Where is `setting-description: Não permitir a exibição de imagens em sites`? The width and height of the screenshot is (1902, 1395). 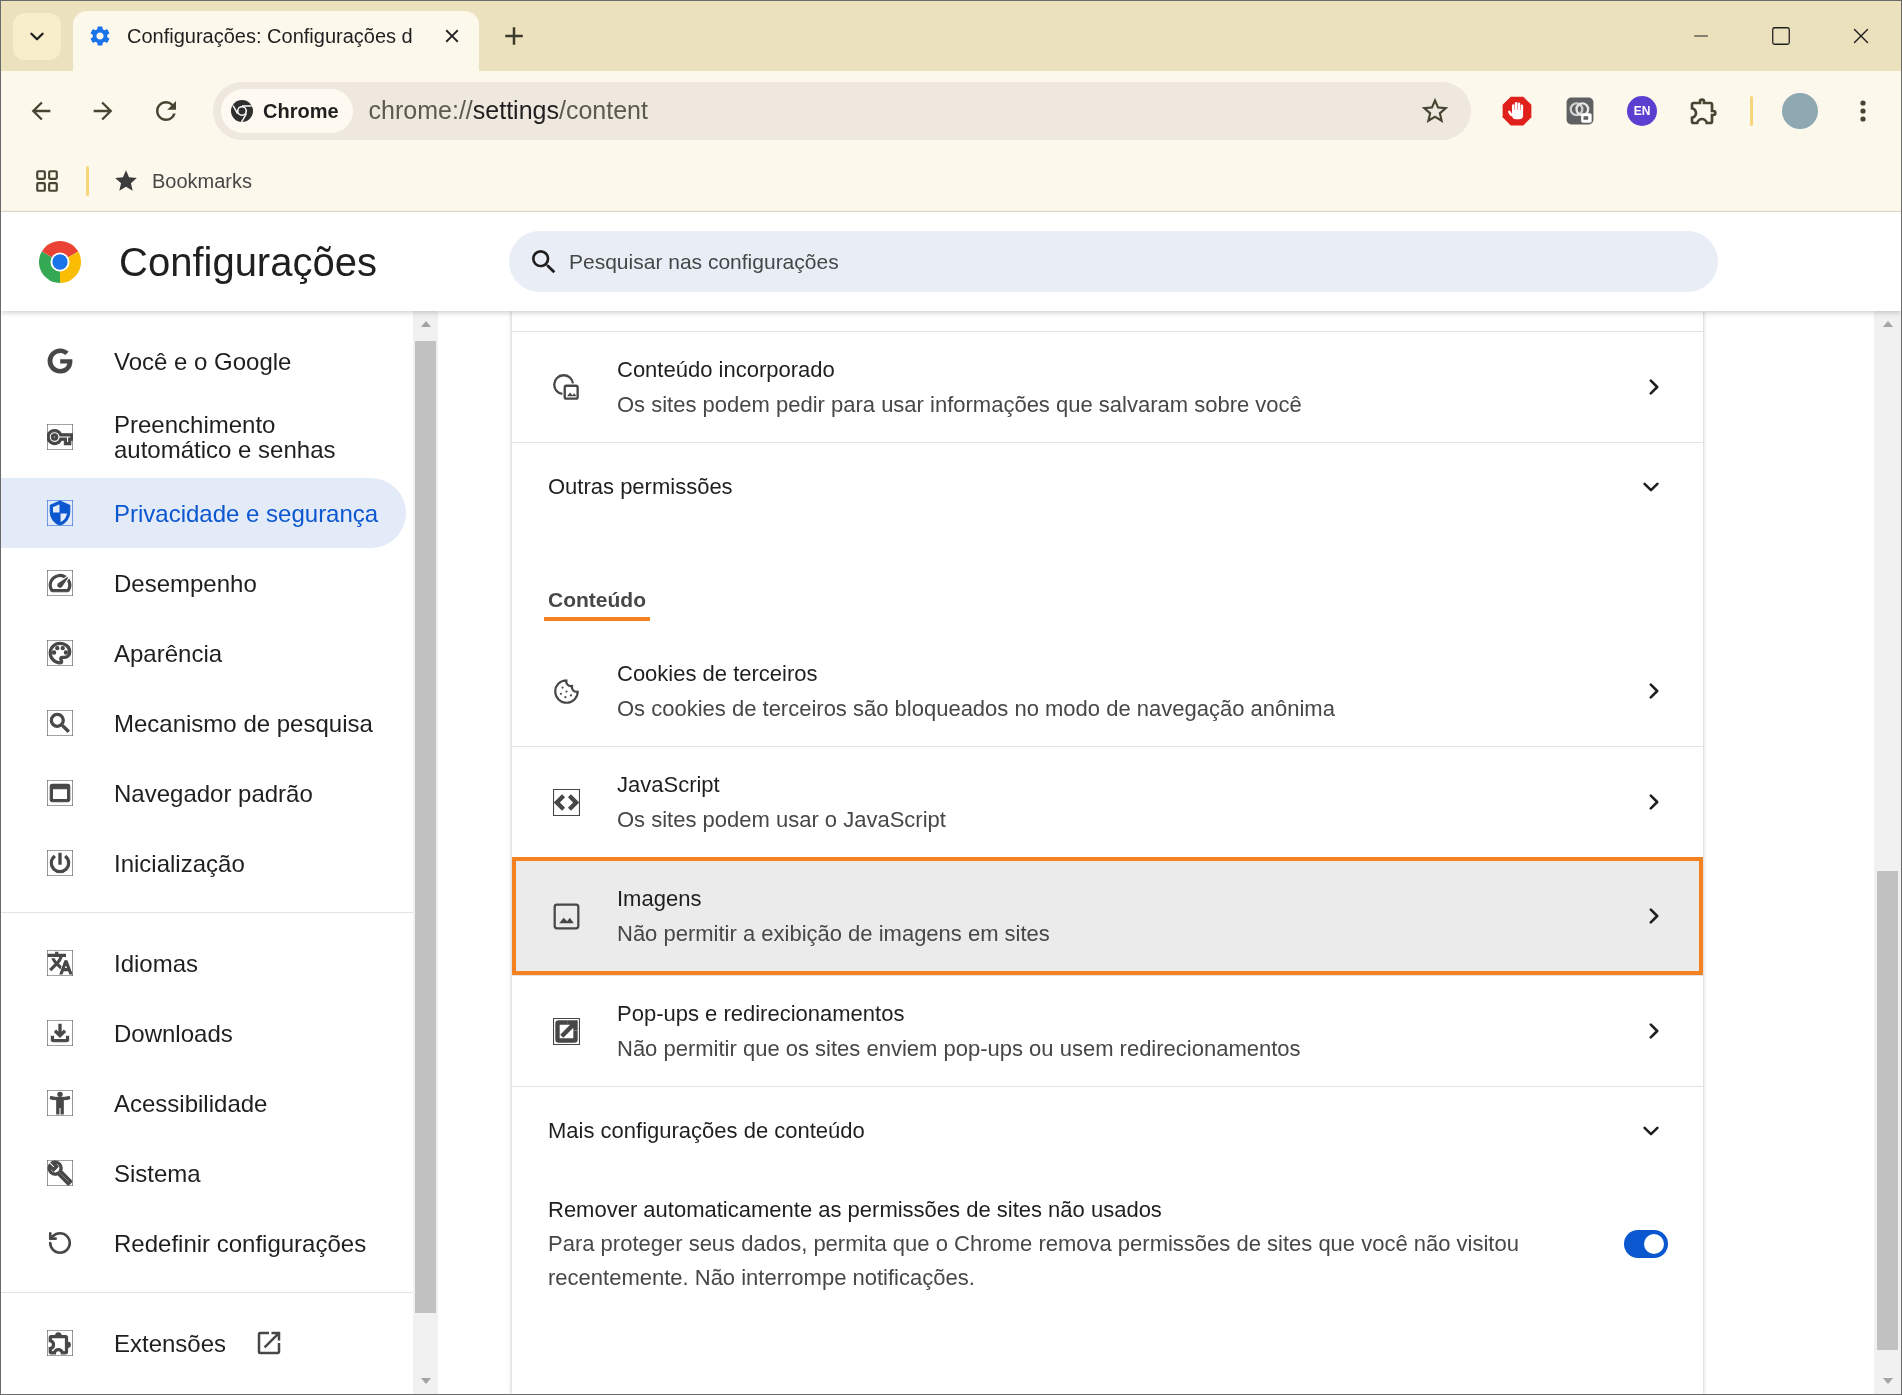
setting-description: Não permitir a exibição de imagens em sites is located at coordinates (833, 934).